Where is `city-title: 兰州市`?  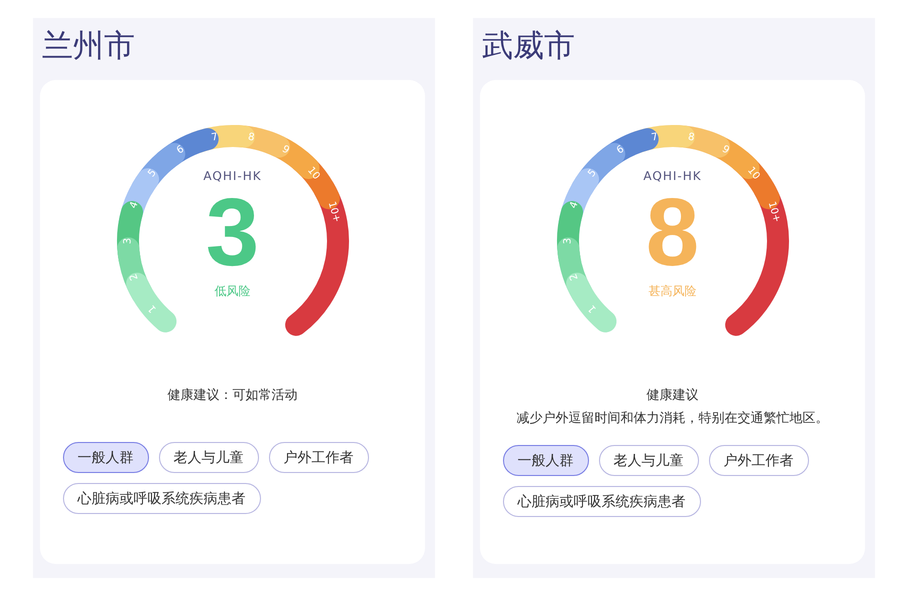 city-title: 兰州市 is located at coordinates (89, 46).